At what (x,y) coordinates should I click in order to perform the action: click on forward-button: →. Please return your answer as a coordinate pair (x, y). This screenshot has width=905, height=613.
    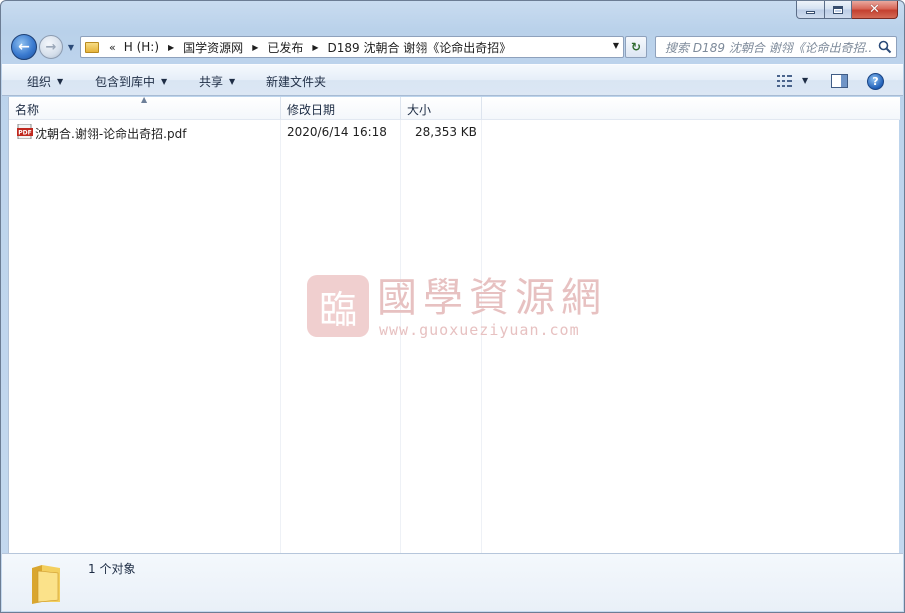
    Looking at the image, I should click on (51, 47).